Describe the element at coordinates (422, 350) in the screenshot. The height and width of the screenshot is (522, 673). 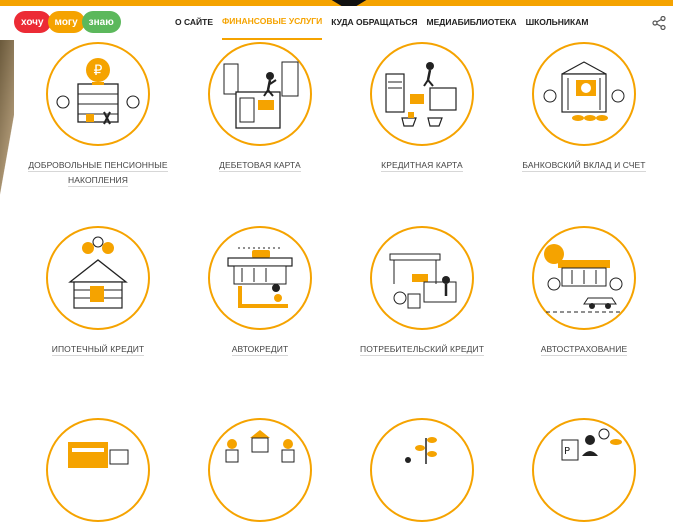
I see `tile-consumer-loan-label: ПОТРЕБИТЕЛЬСКИЙ КРЕДИТ` at that location.